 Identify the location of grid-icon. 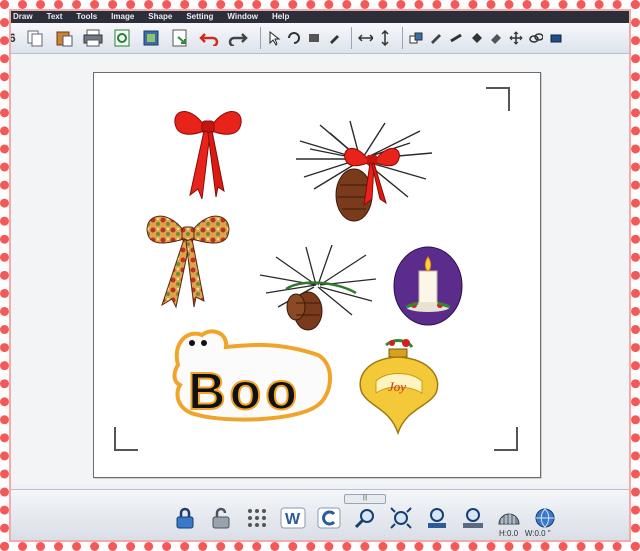
(257, 518).